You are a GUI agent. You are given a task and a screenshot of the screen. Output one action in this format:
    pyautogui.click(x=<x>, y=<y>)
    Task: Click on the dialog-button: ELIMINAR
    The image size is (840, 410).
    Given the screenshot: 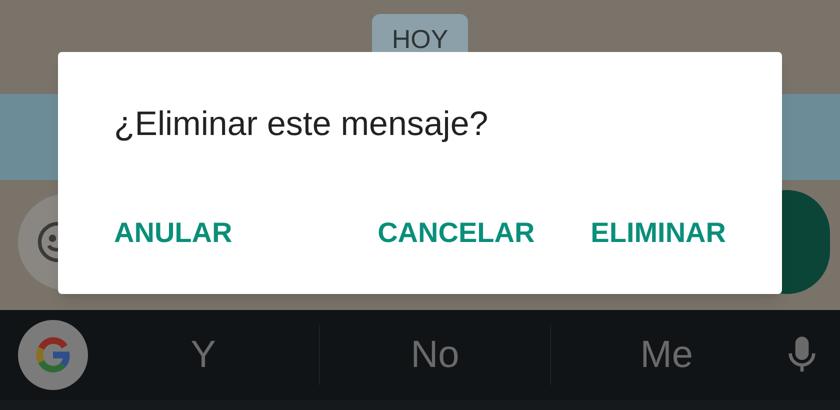 What is the action you would take?
    pyautogui.click(x=658, y=233)
    